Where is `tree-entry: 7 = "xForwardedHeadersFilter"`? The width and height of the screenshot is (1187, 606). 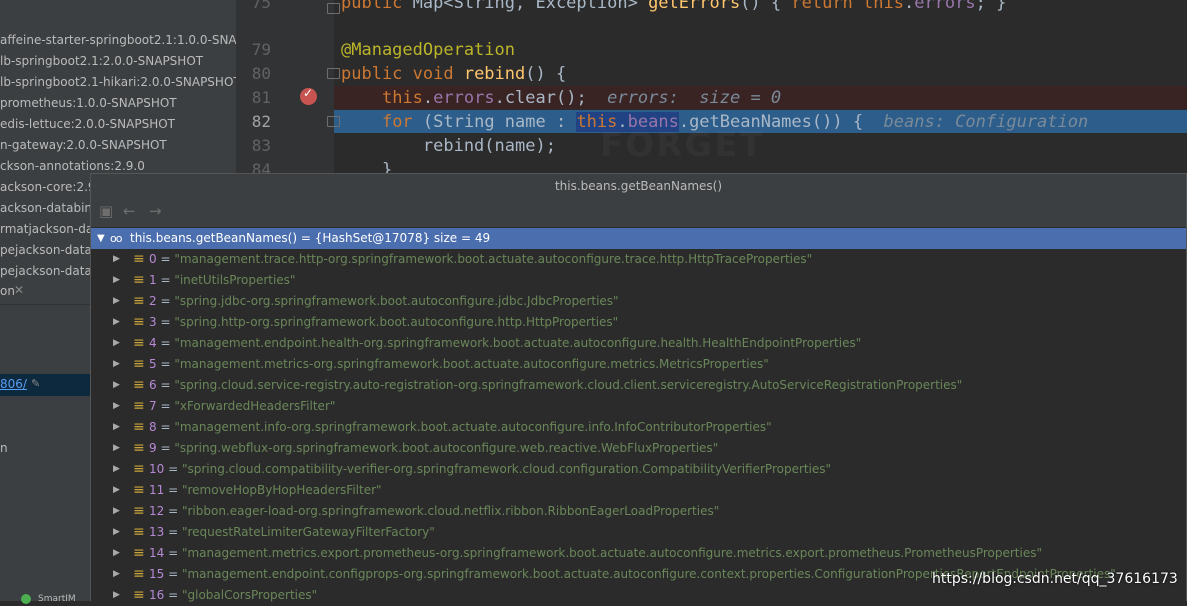
tree-entry: 7 = "xForwardedHeadersFilter" is located at coordinates (242, 406).